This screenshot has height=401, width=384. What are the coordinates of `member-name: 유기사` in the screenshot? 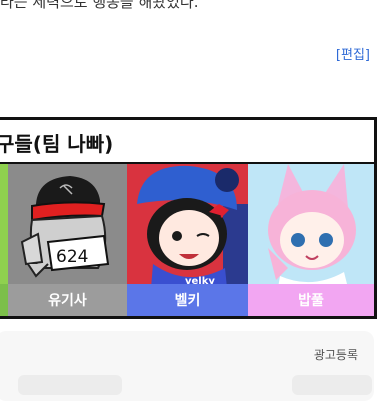 It's located at (67, 300).